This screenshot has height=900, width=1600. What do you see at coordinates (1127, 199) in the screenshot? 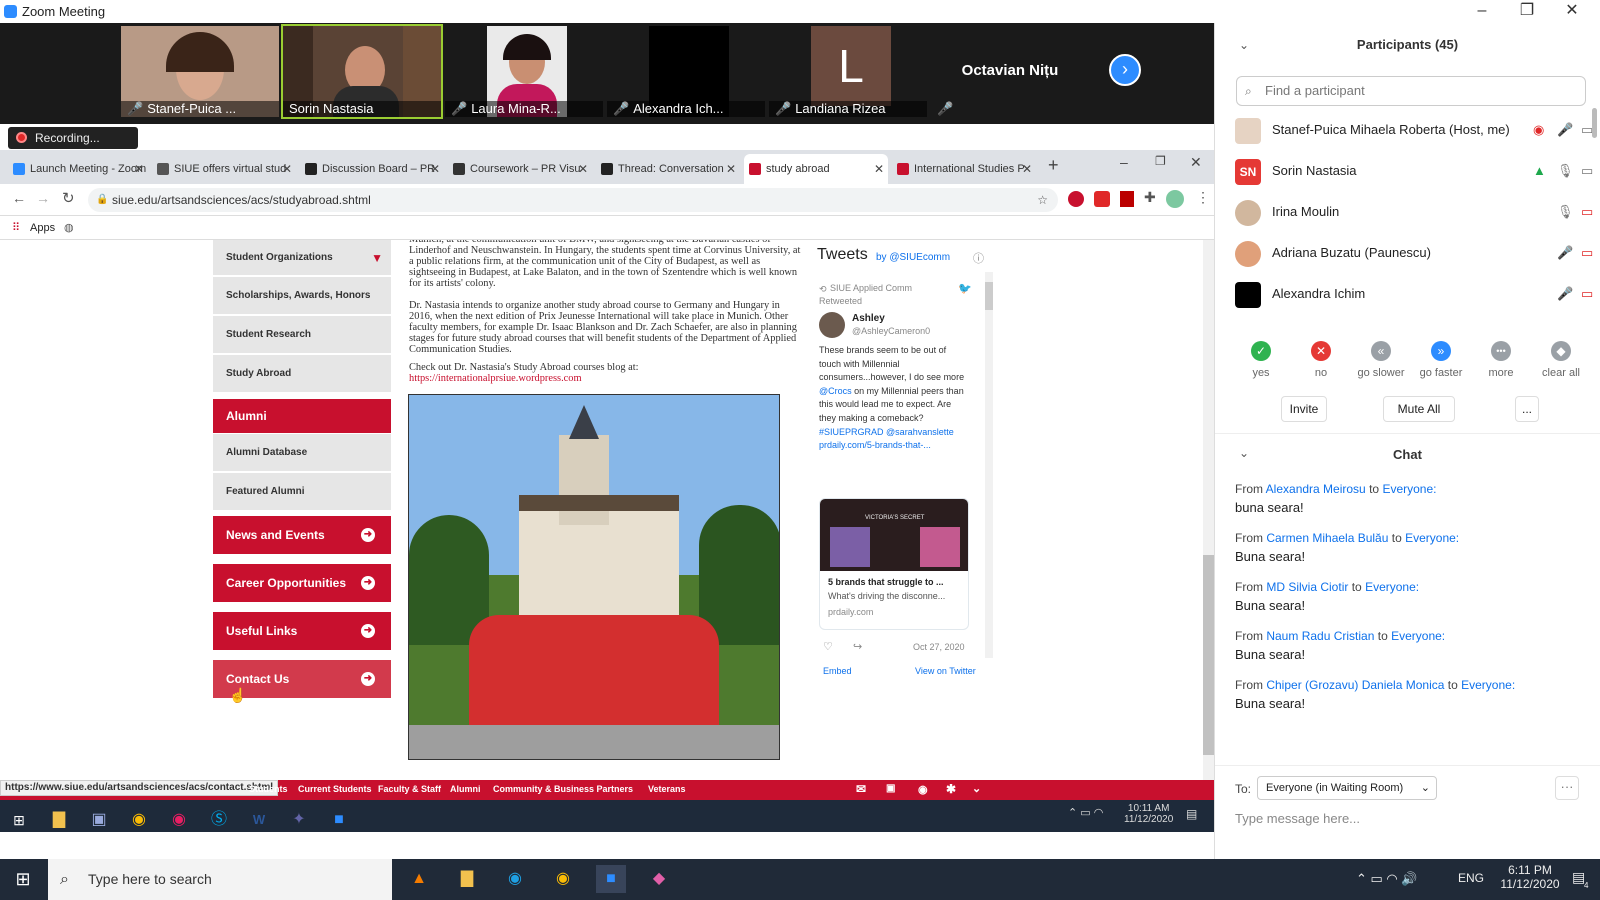
I see `pdf-extension-icon` at bounding box center [1127, 199].